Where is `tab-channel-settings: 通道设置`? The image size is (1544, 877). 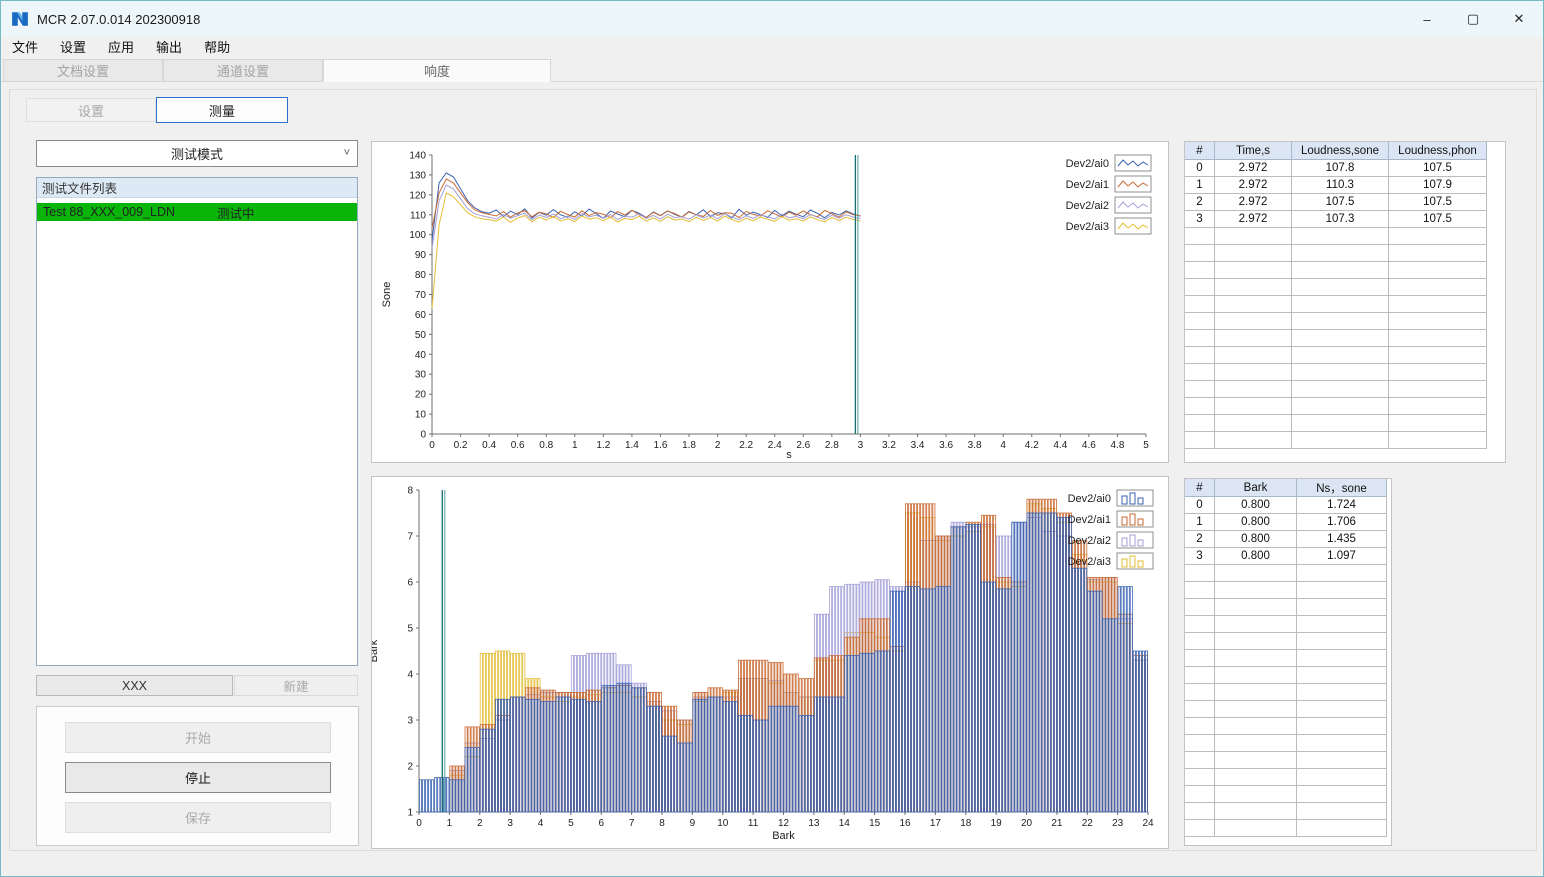 tab-channel-settings: 通道设置 is located at coordinates (243, 70).